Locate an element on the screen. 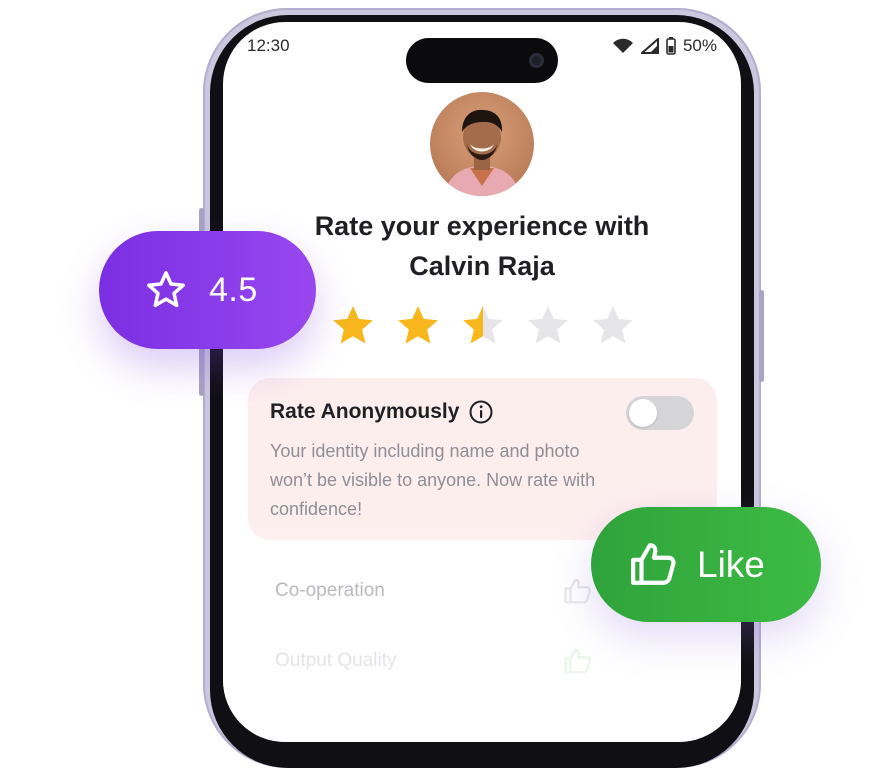 The height and width of the screenshot is (768, 896). star-rating is located at coordinates (483, 325).